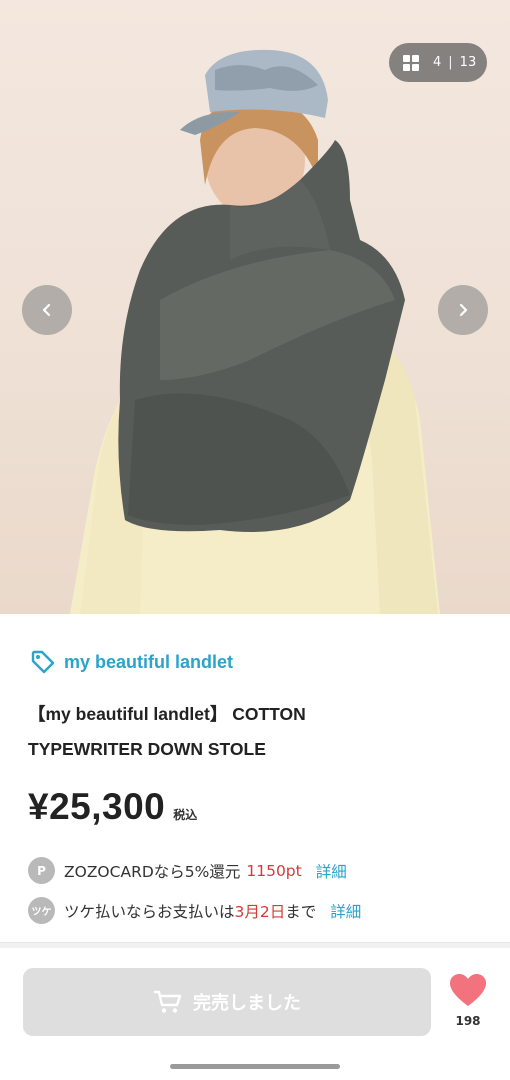 The height and width of the screenshot is (1080, 510). What do you see at coordinates (149, 911) in the screenshot?
I see `tsuke-text-before: ツケ払いならお支払いは` at bounding box center [149, 911].